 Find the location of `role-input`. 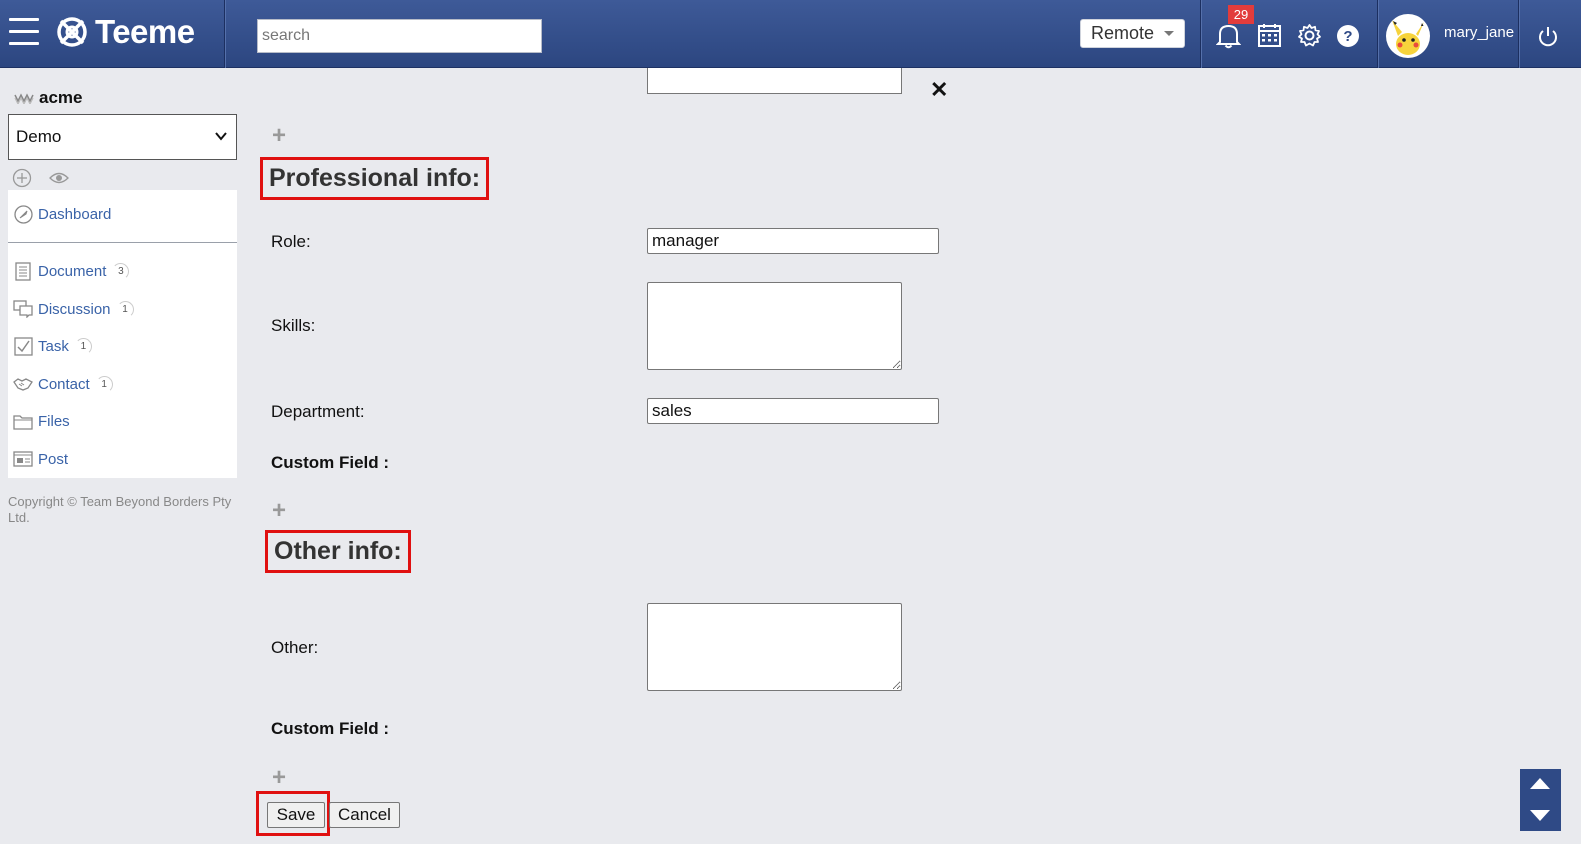

role-input is located at coordinates (793, 241).